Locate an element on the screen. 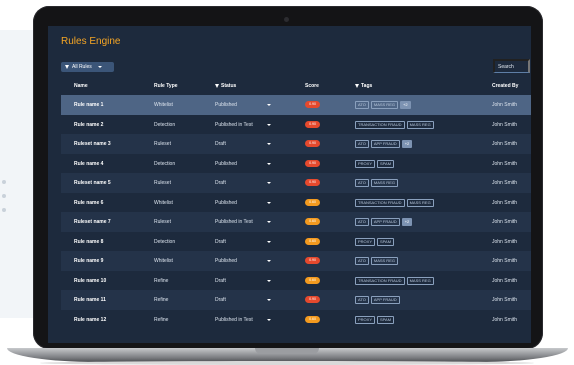 Image resolution: width=574 pixels, height=365 pixels. column-created-by: Created By is located at coordinates (505, 86).